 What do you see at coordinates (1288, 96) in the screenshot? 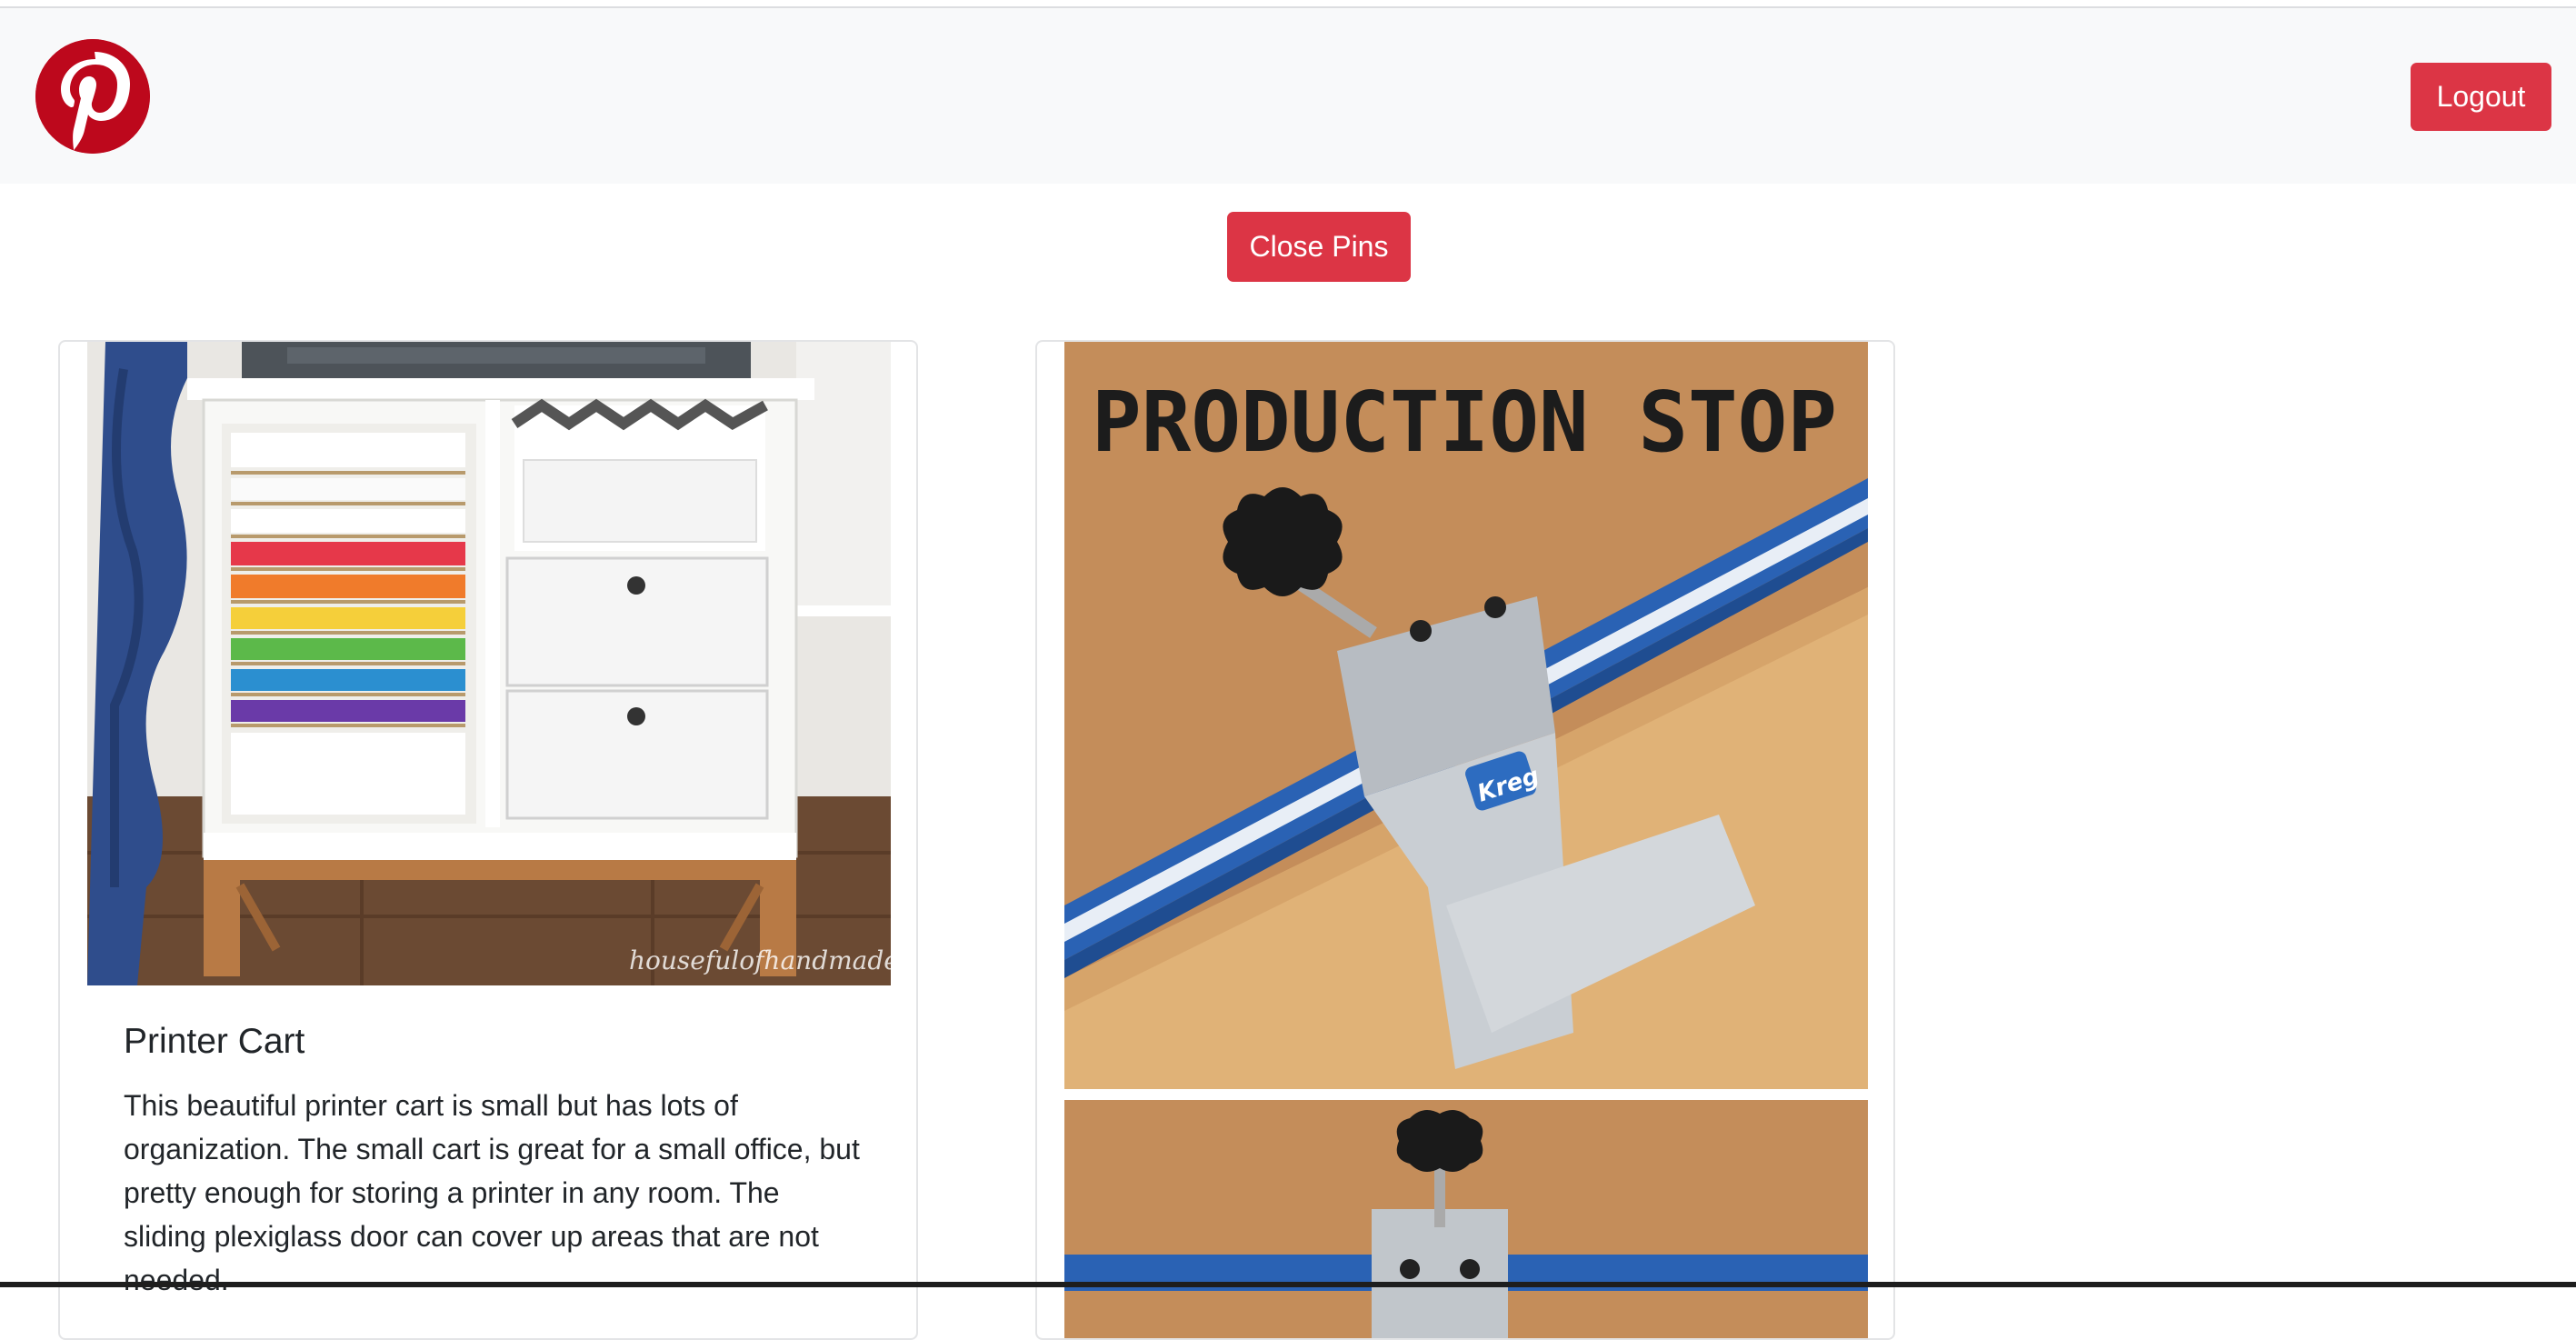
I see `navbar: Logout` at bounding box center [1288, 96].